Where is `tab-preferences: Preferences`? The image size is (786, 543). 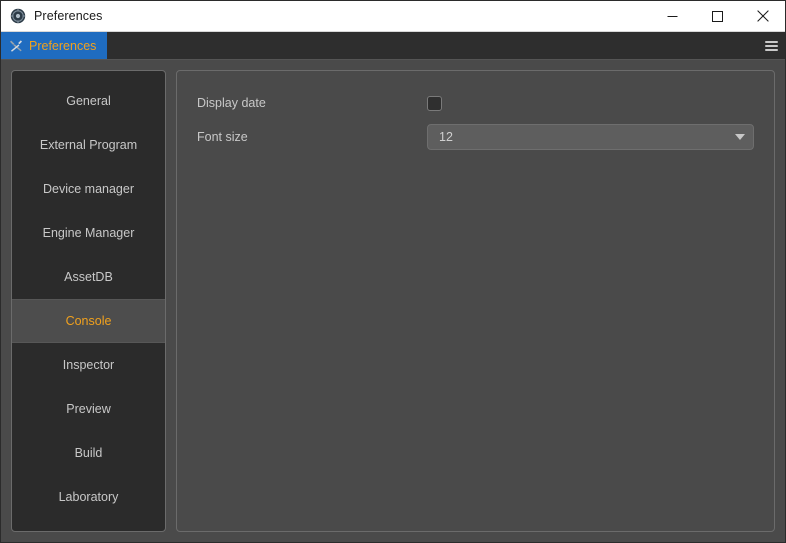
tab-preferences: Preferences is located at coordinates (54, 45).